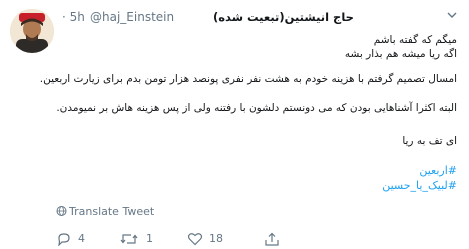  Describe the element at coordinates (452, 17) in the screenshot. I see `chevron-down-icon` at that location.